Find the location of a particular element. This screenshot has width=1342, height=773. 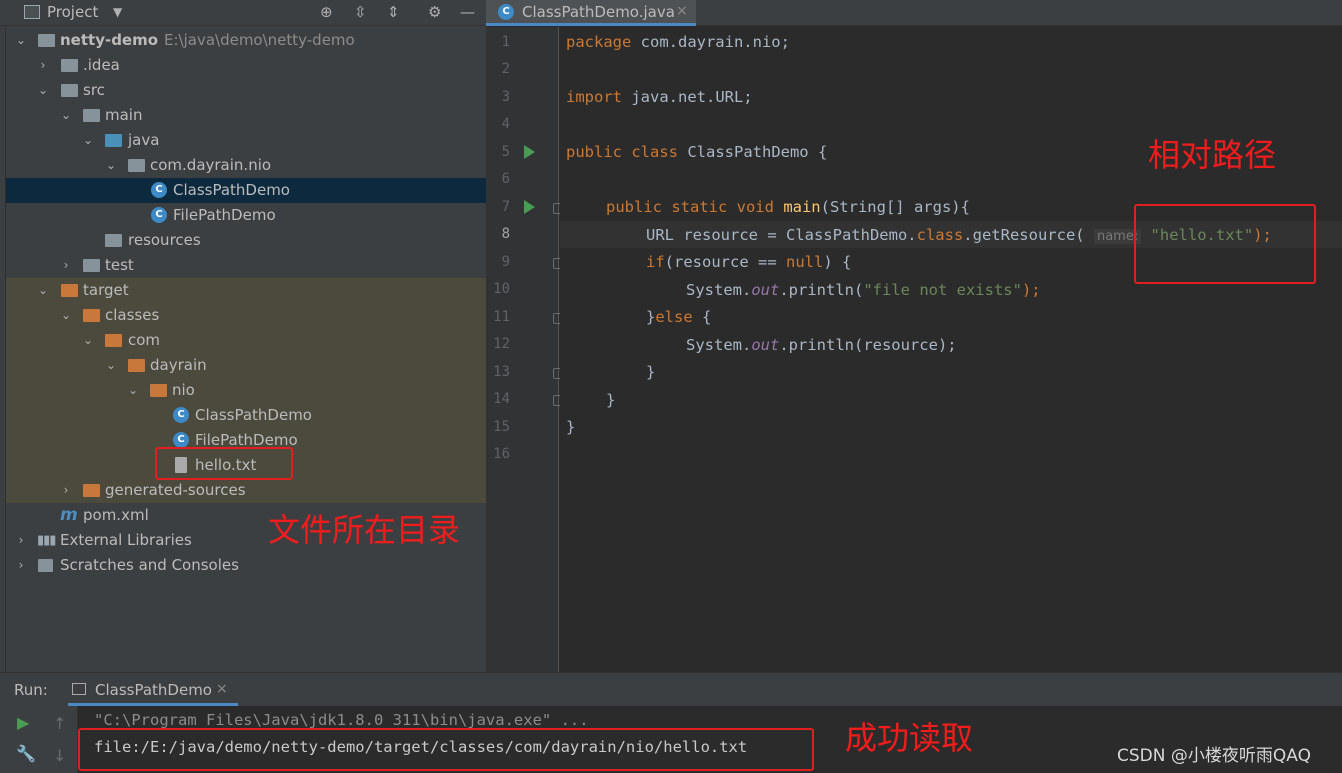

tree-item-label: Scratches and Consoles is located at coordinates (149, 565).